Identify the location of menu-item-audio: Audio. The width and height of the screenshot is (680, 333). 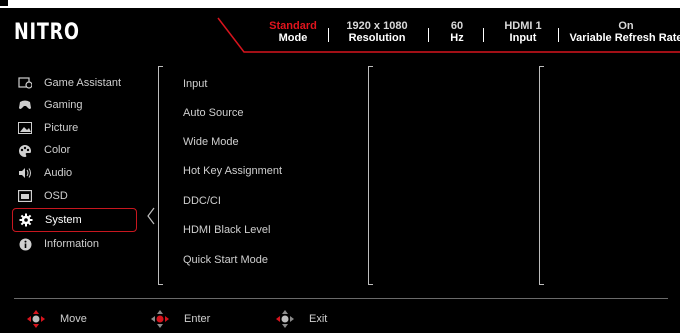
(45, 173).